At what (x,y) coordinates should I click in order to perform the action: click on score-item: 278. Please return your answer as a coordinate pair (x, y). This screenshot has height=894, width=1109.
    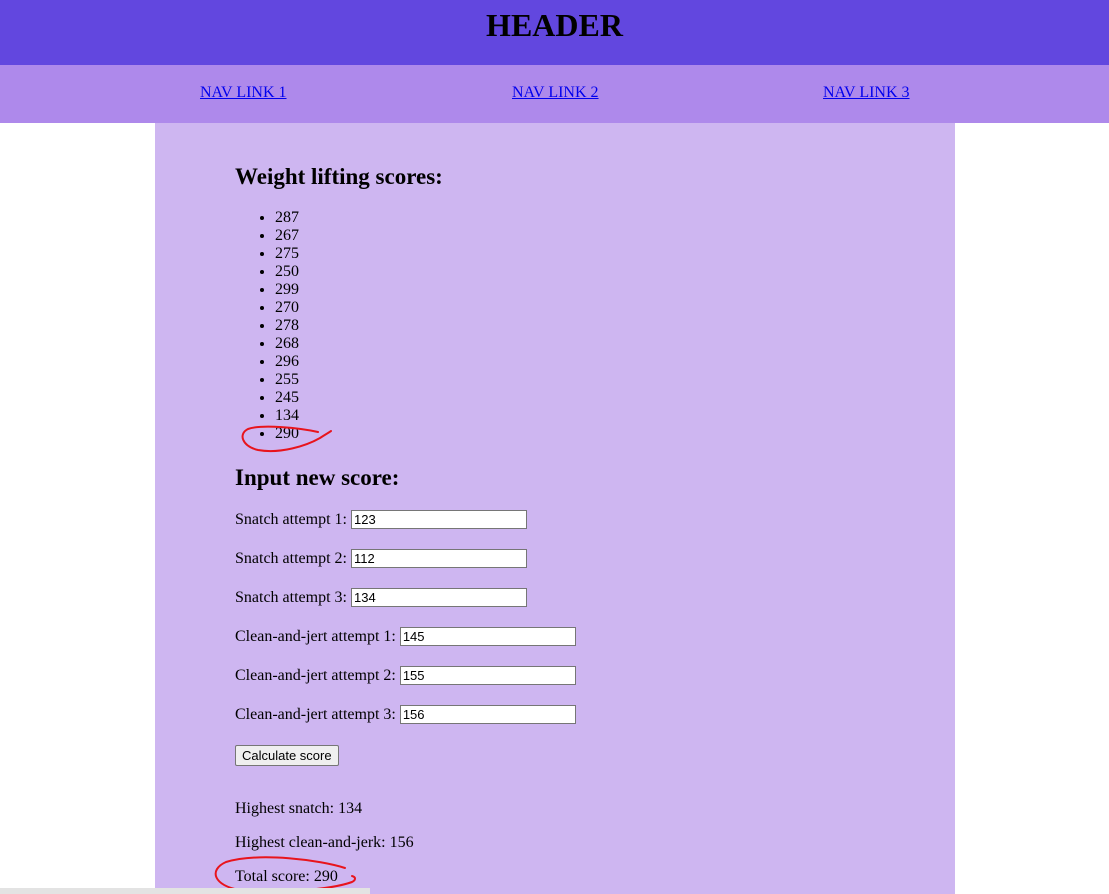
    Looking at the image, I should click on (287, 326).